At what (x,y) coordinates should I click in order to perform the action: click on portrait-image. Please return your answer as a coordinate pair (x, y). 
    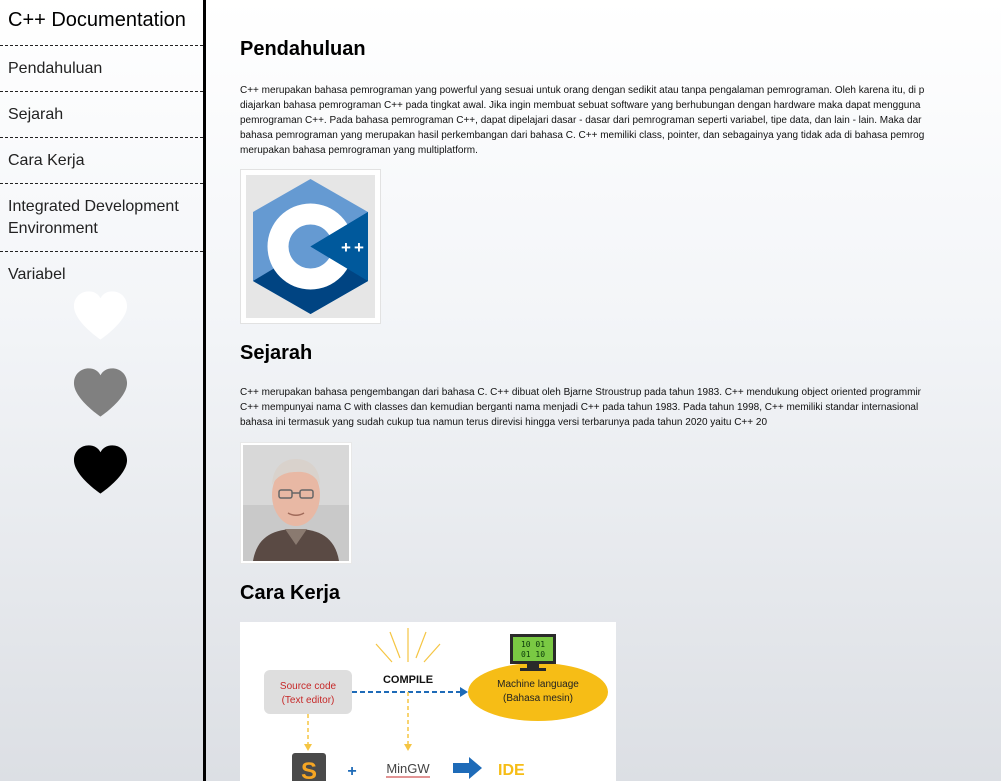
    Looking at the image, I should click on (296, 503).